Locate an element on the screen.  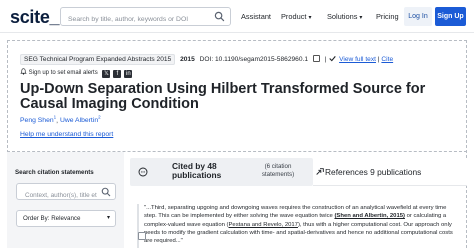
check-icon is located at coordinates (332, 59).